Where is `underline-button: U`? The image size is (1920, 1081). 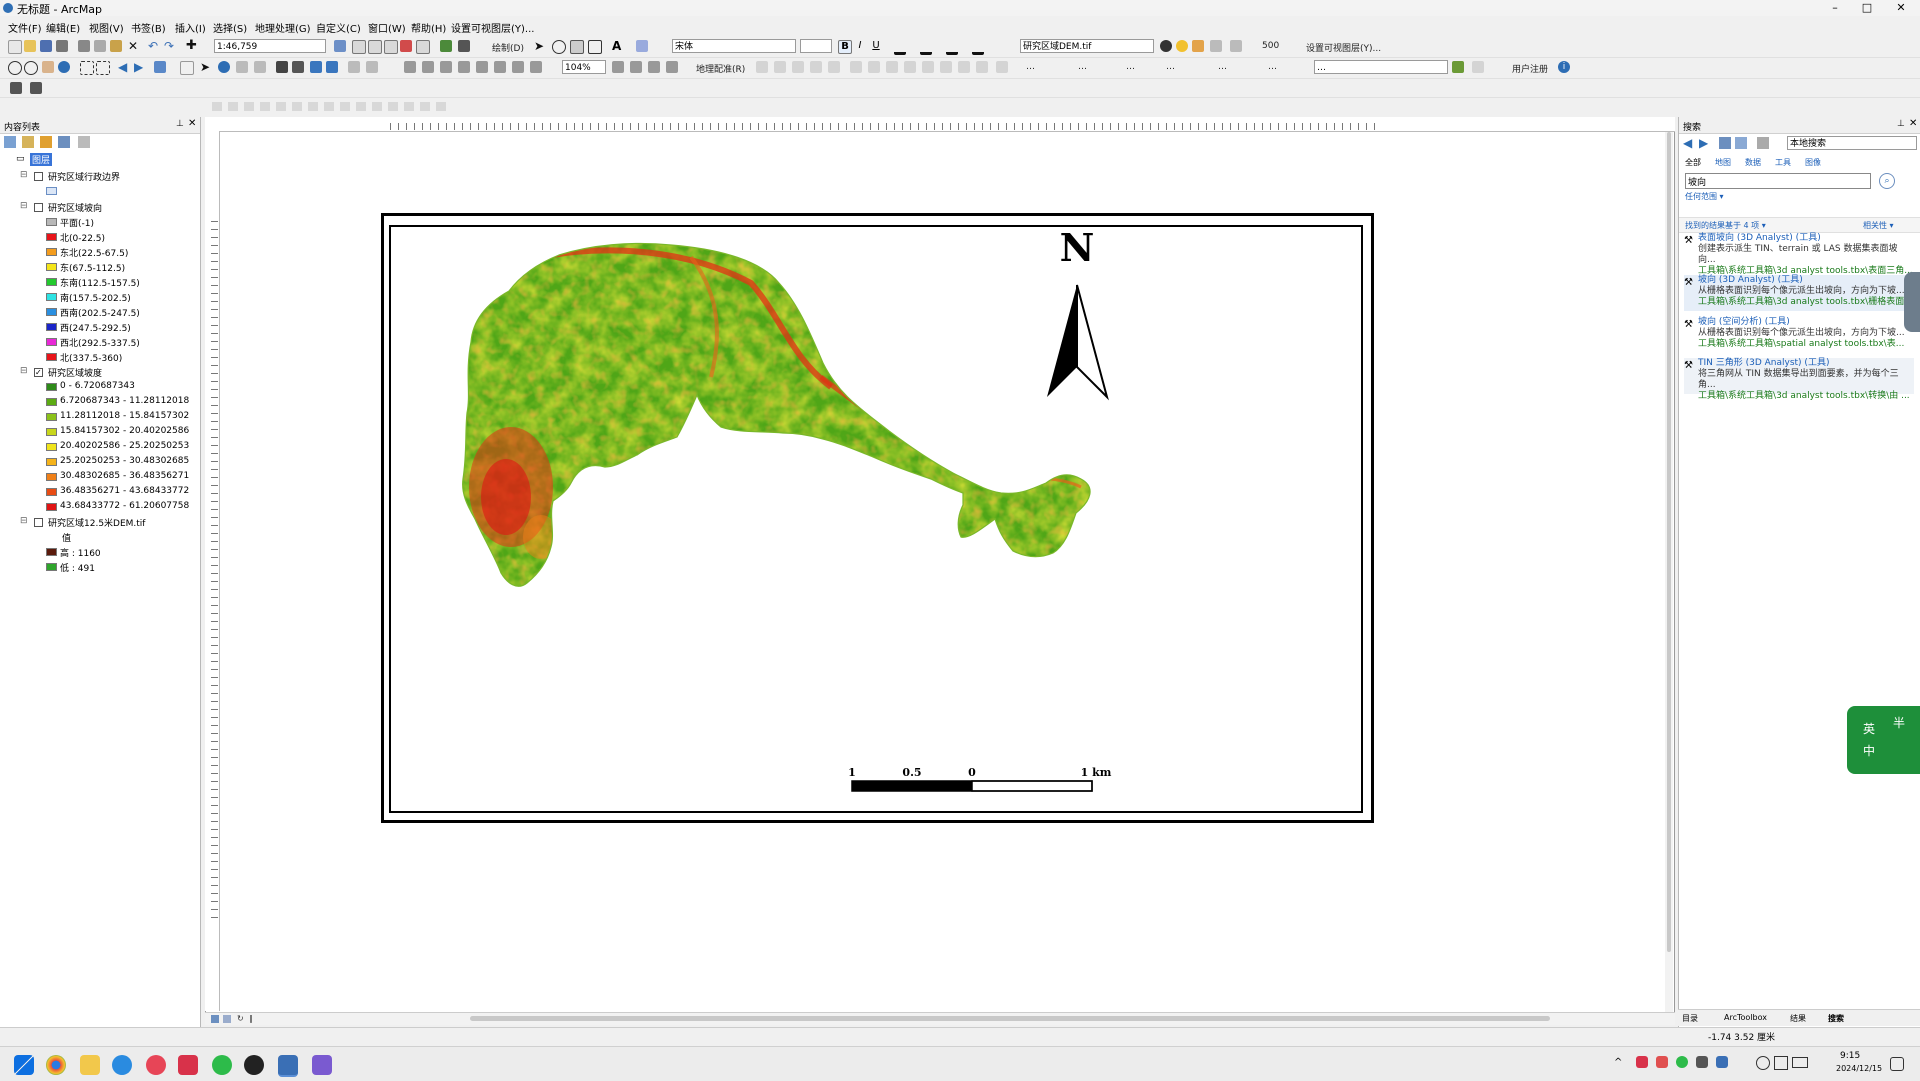
underline-button: U is located at coordinates (876, 46).